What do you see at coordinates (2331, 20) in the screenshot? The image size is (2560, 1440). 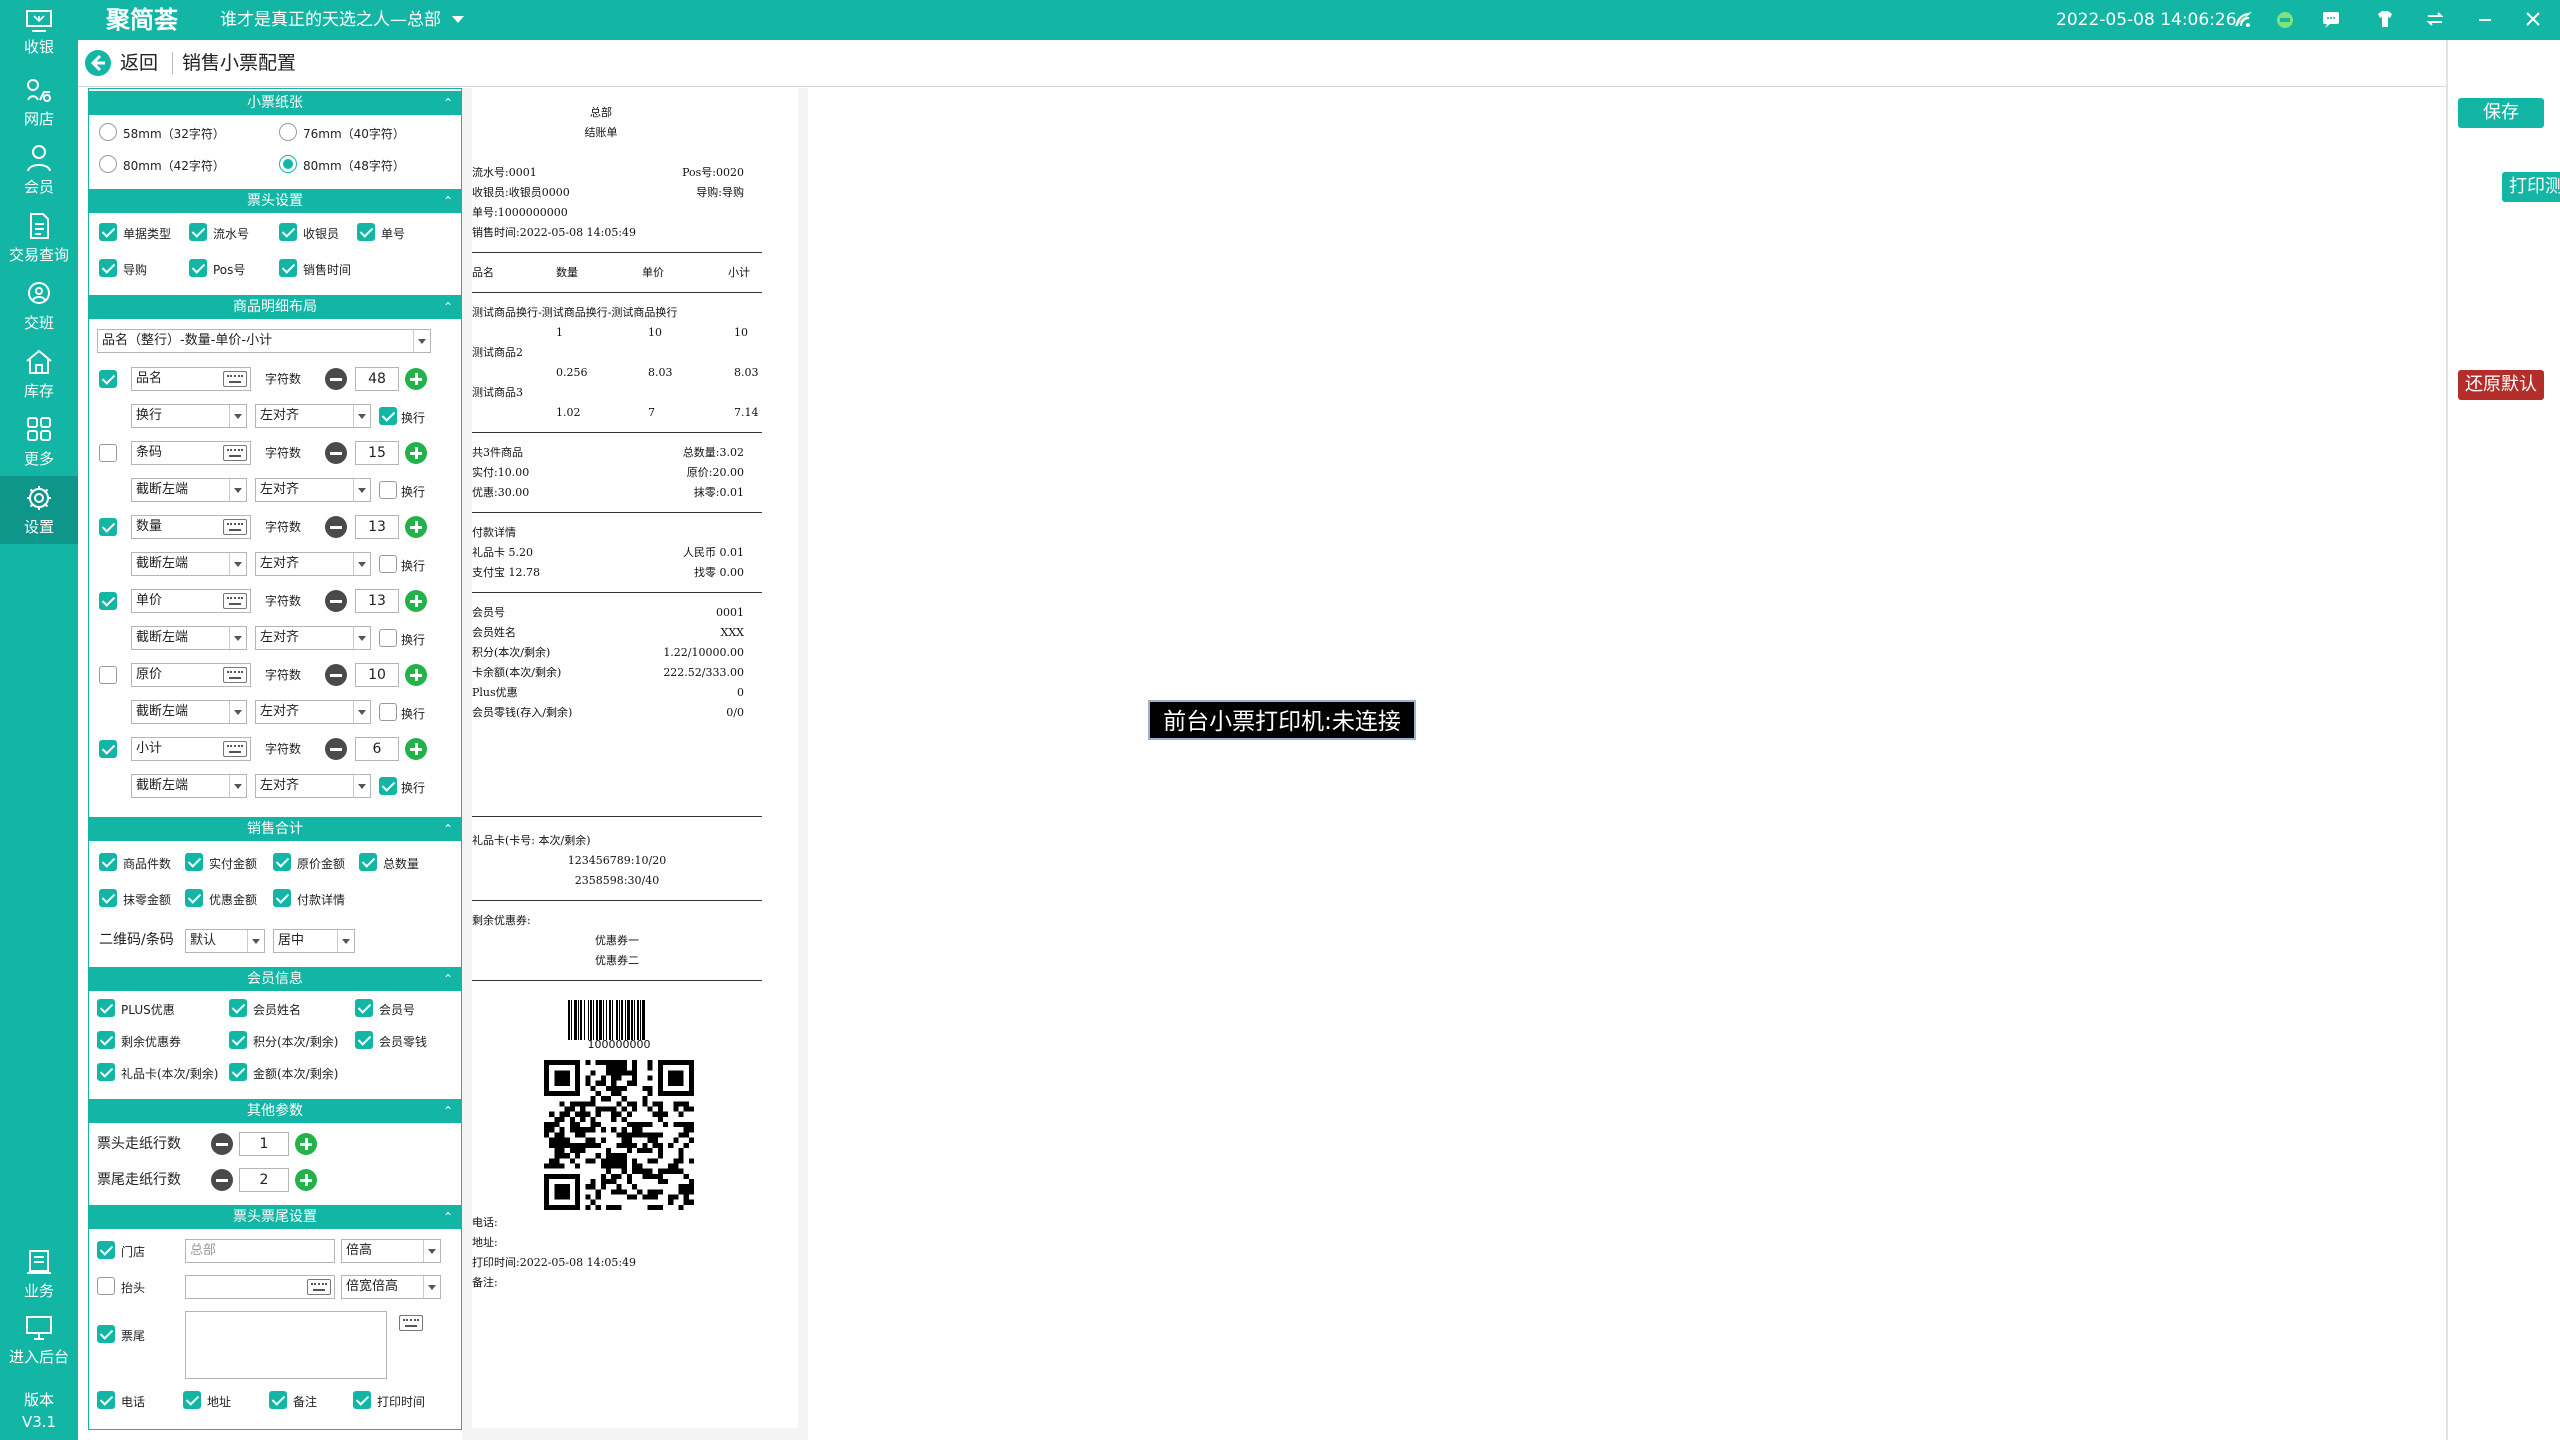 I see `message-icon` at bounding box center [2331, 20].